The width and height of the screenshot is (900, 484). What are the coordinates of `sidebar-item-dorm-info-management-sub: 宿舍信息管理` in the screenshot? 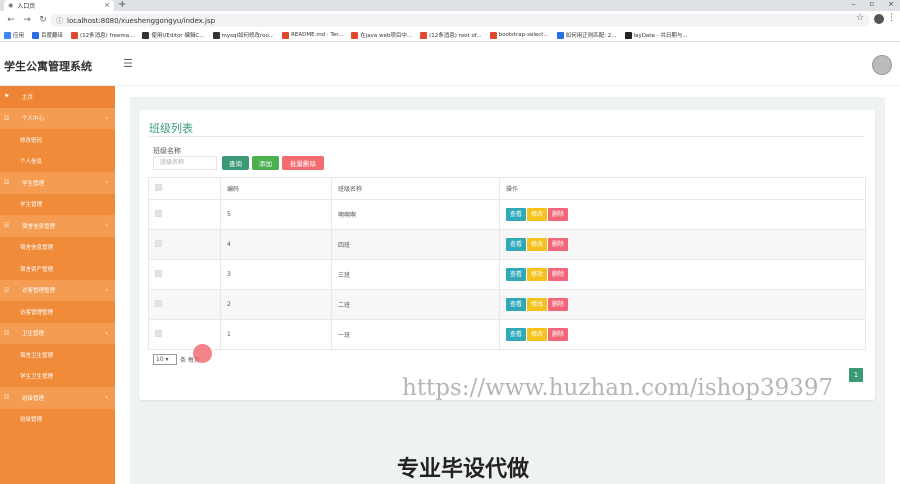 It's located at (57, 248).